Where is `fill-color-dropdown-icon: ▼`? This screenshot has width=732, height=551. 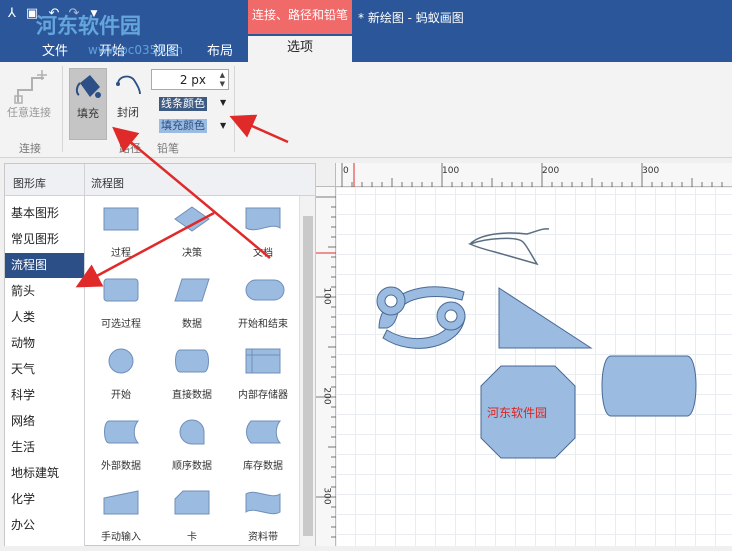 fill-color-dropdown-icon: ▼ is located at coordinates (223, 125).